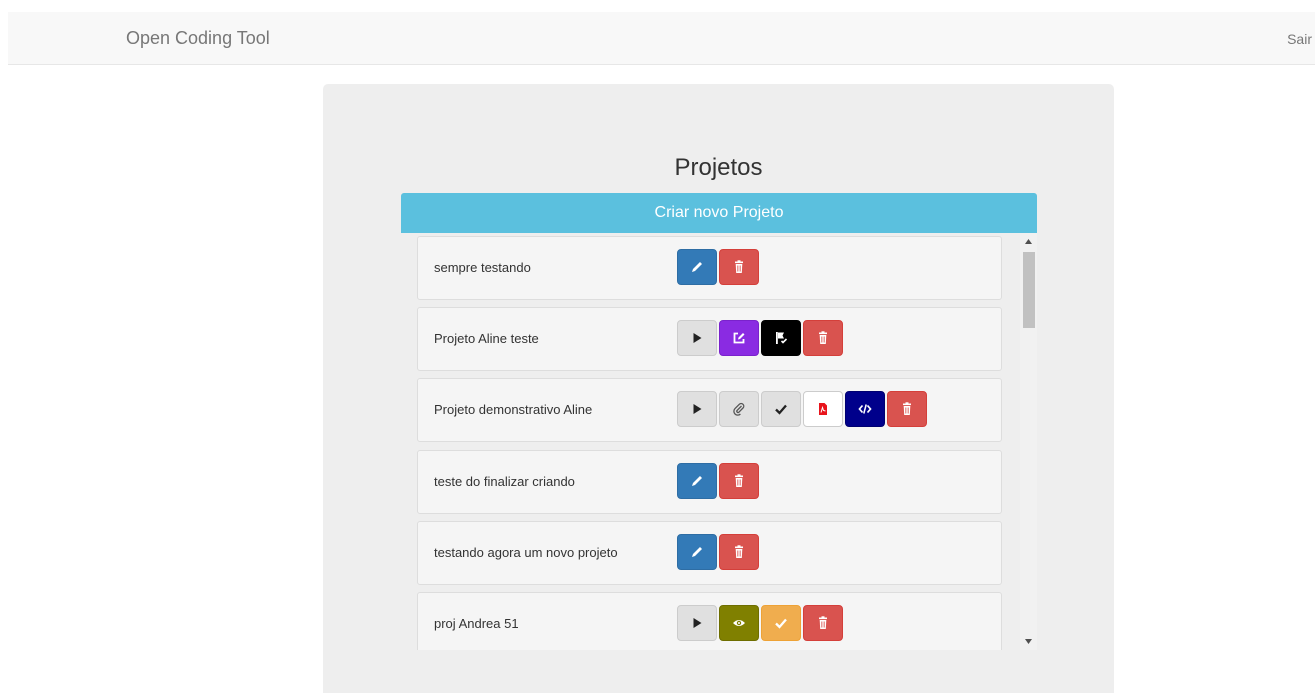 Image resolution: width=1315 pixels, height=693 pixels. What do you see at coordinates (513, 409) in the screenshot?
I see `project-name: Projeto demonstrativo Aline` at bounding box center [513, 409].